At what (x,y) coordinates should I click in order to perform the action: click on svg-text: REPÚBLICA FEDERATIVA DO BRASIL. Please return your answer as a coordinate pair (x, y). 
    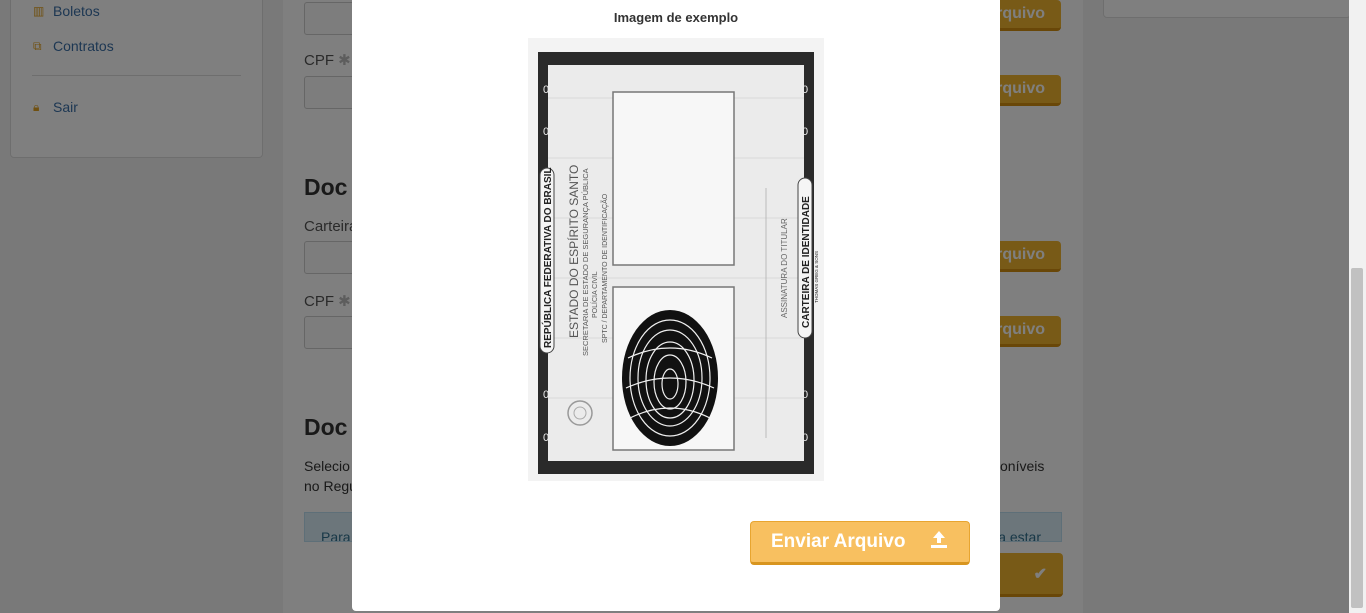
    Looking at the image, I should click on (547, 257).